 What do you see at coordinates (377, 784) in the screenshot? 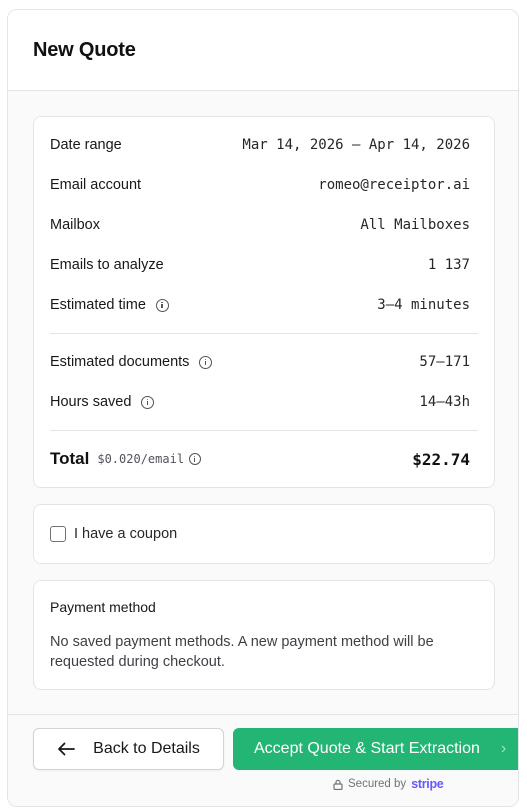
I see `secured-text: Secured by` at bounding box center [377, 784].